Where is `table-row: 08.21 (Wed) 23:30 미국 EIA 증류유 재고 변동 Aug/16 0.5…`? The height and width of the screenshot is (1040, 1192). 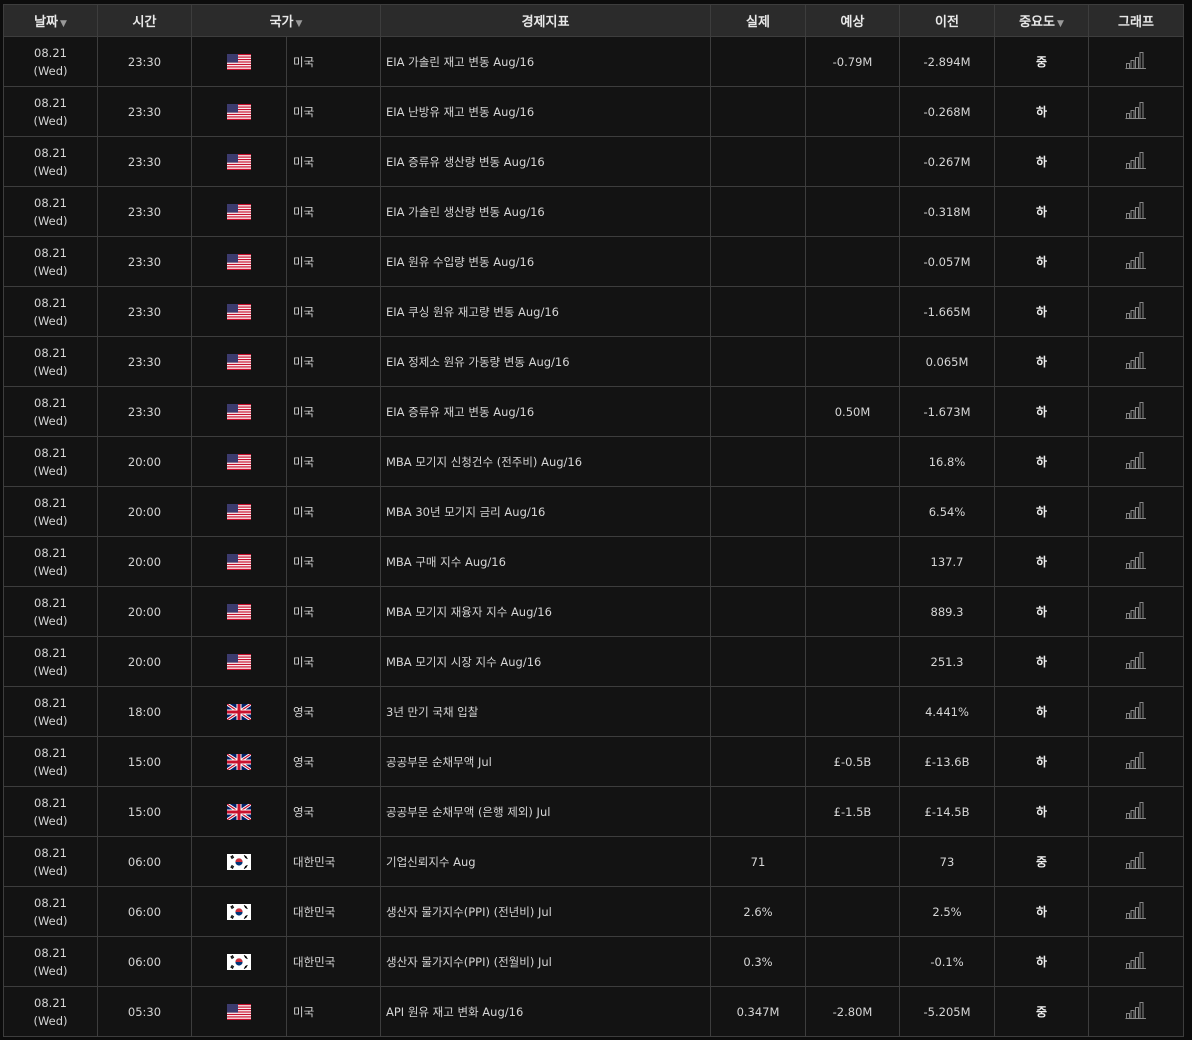 table-row: 08.21 (Wed) 23:30 미국 EIA 증류유 재고 변동 Aug/16 0.5… is located at coordinates (593, 411).